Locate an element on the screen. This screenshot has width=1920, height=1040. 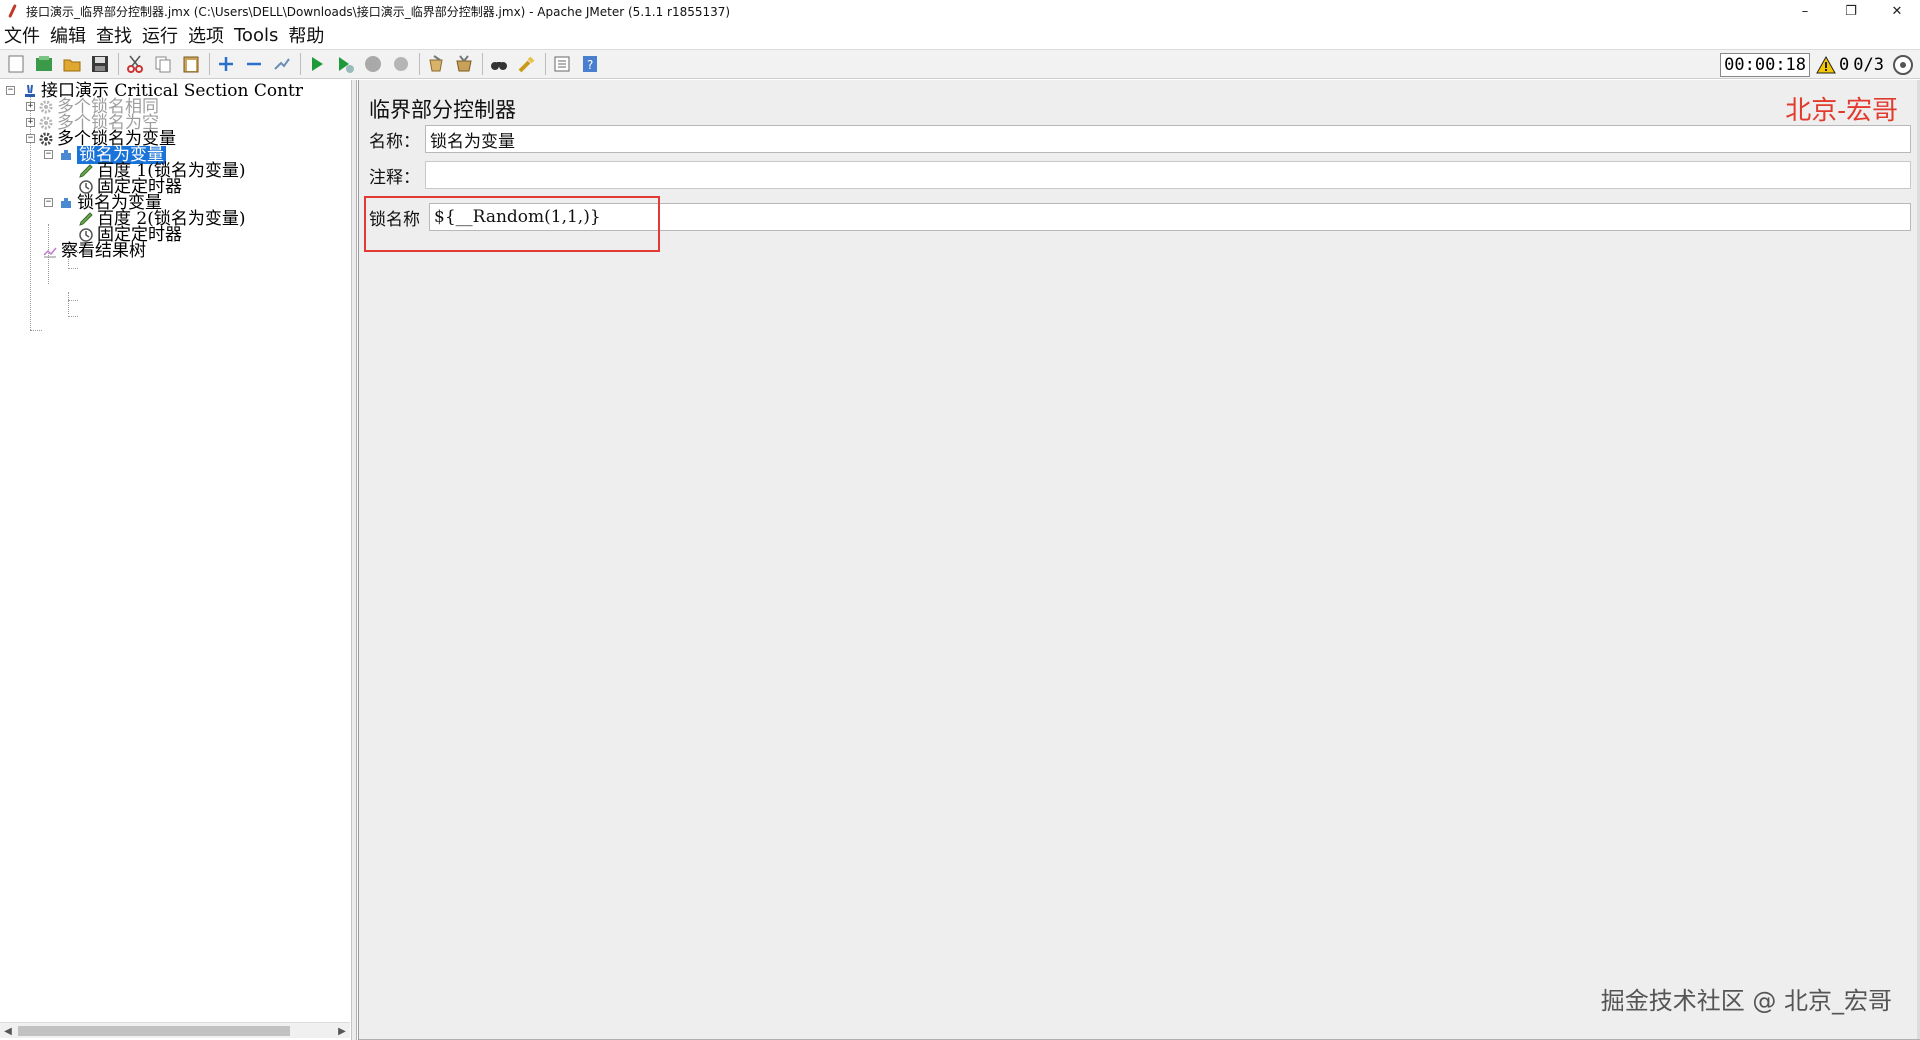
watermark-top: 北京-宏哥 is located at coordinates (1841, 111).